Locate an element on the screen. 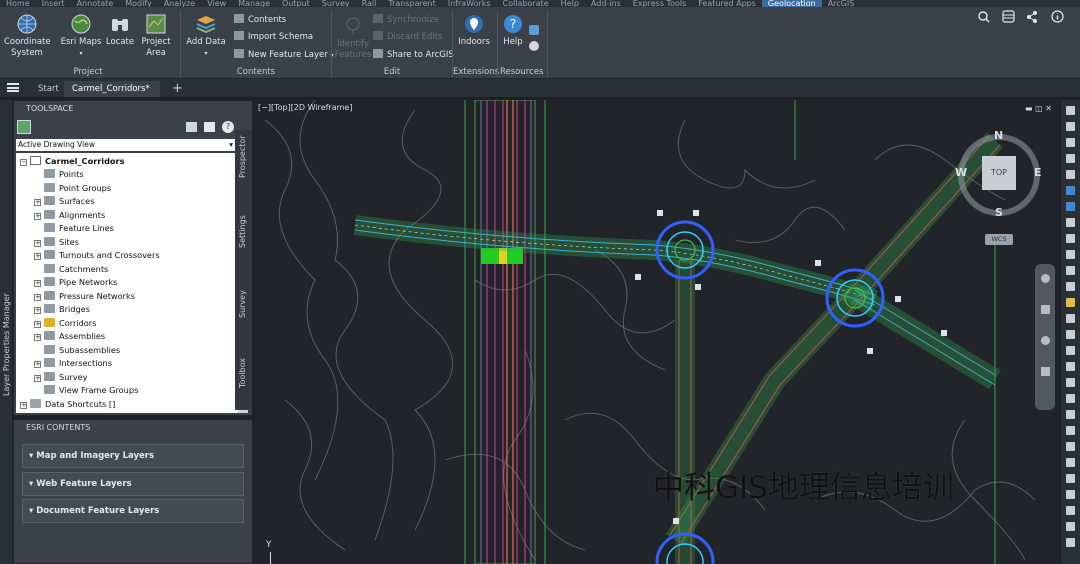 This screenshot has height=564, width=1080. tree-item-bridges: + Bridges is located at coordinates (62, 309).